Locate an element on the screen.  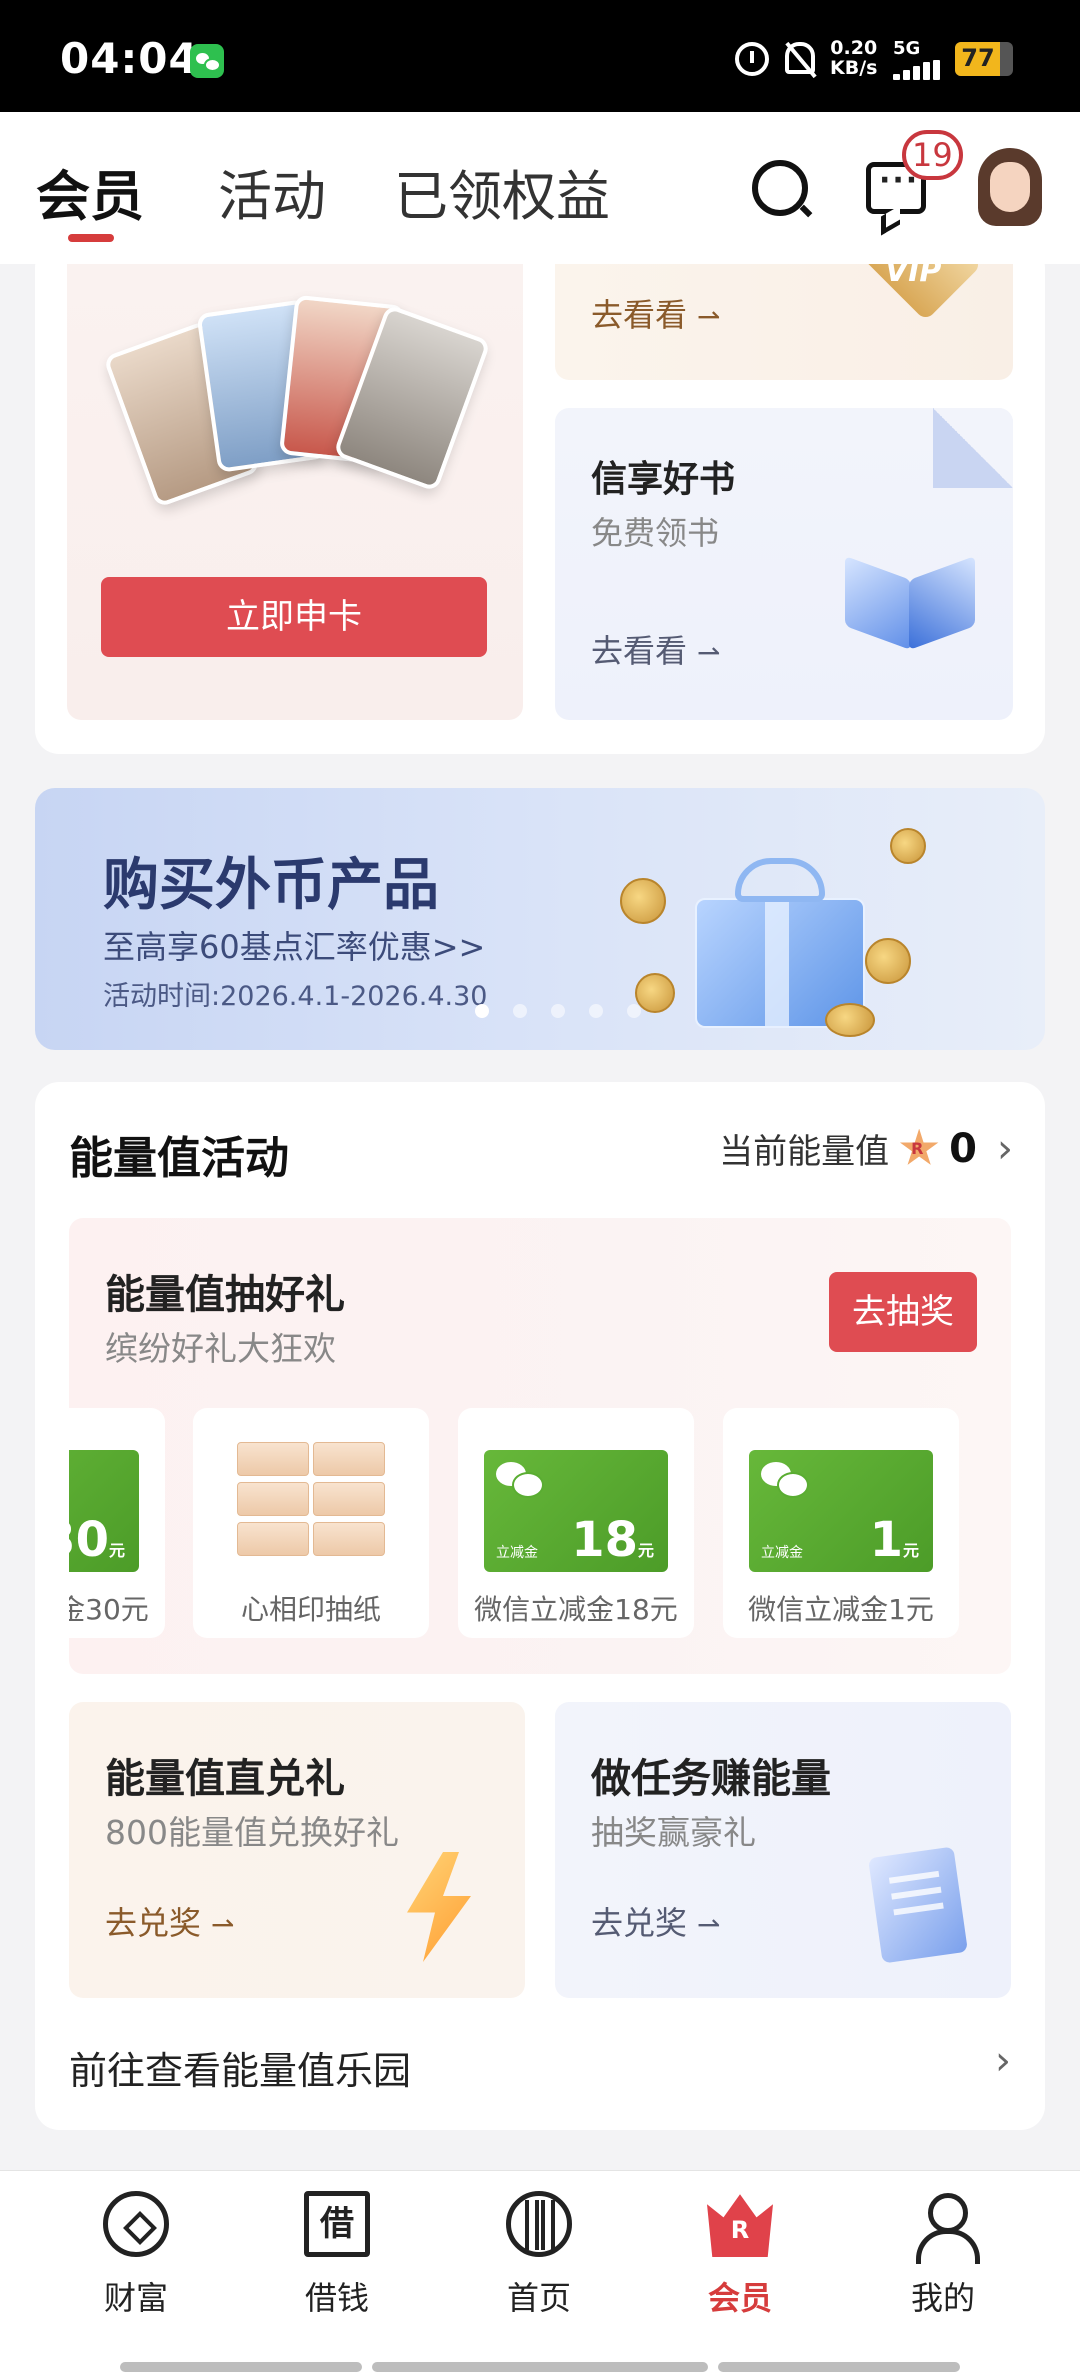
current-energy: 当前能量值 R 0 › is located at coordinates (866, 1148).